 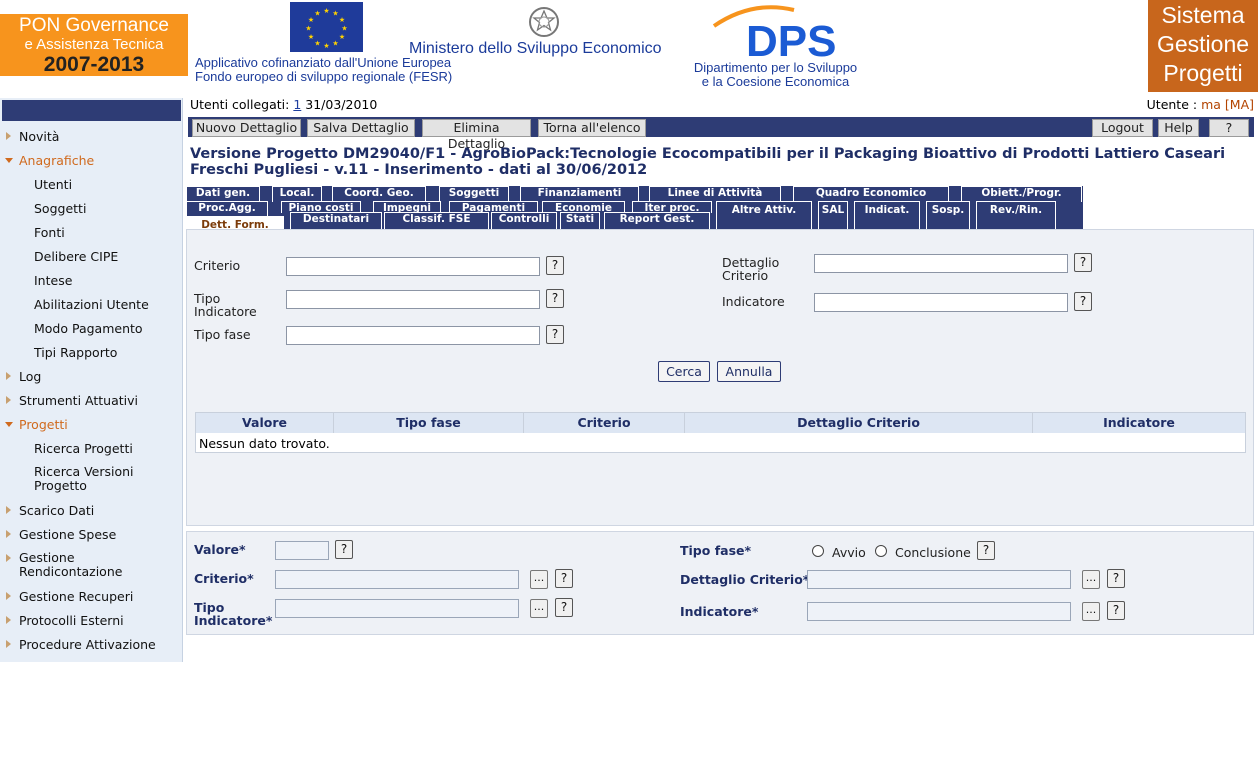 What do you see at coordinates (1229, 128) in the screenshot?
I see `question-button: ?` at bounding box center [1229, 128].